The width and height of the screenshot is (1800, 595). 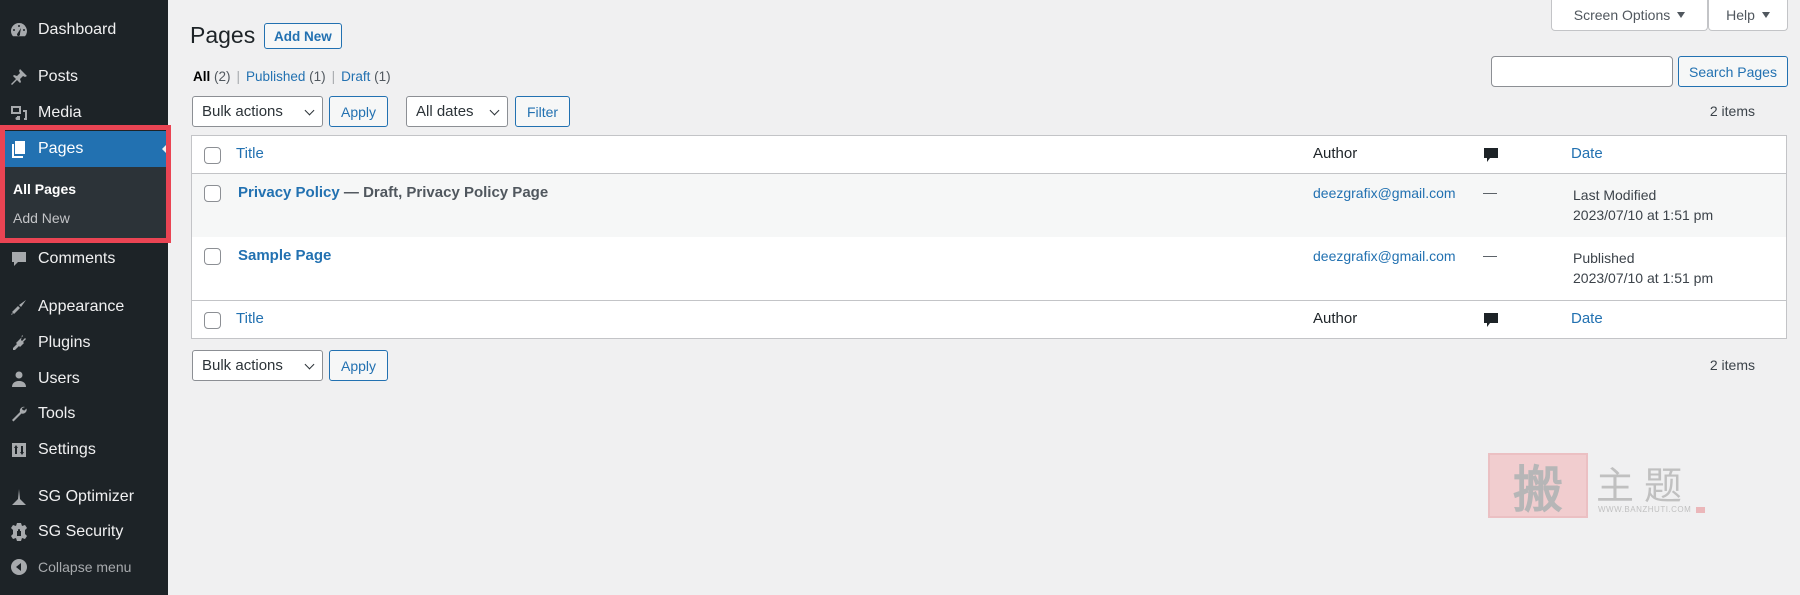 I want to click on submenu-all-pages: All Pages, so click(x=44, y=189).